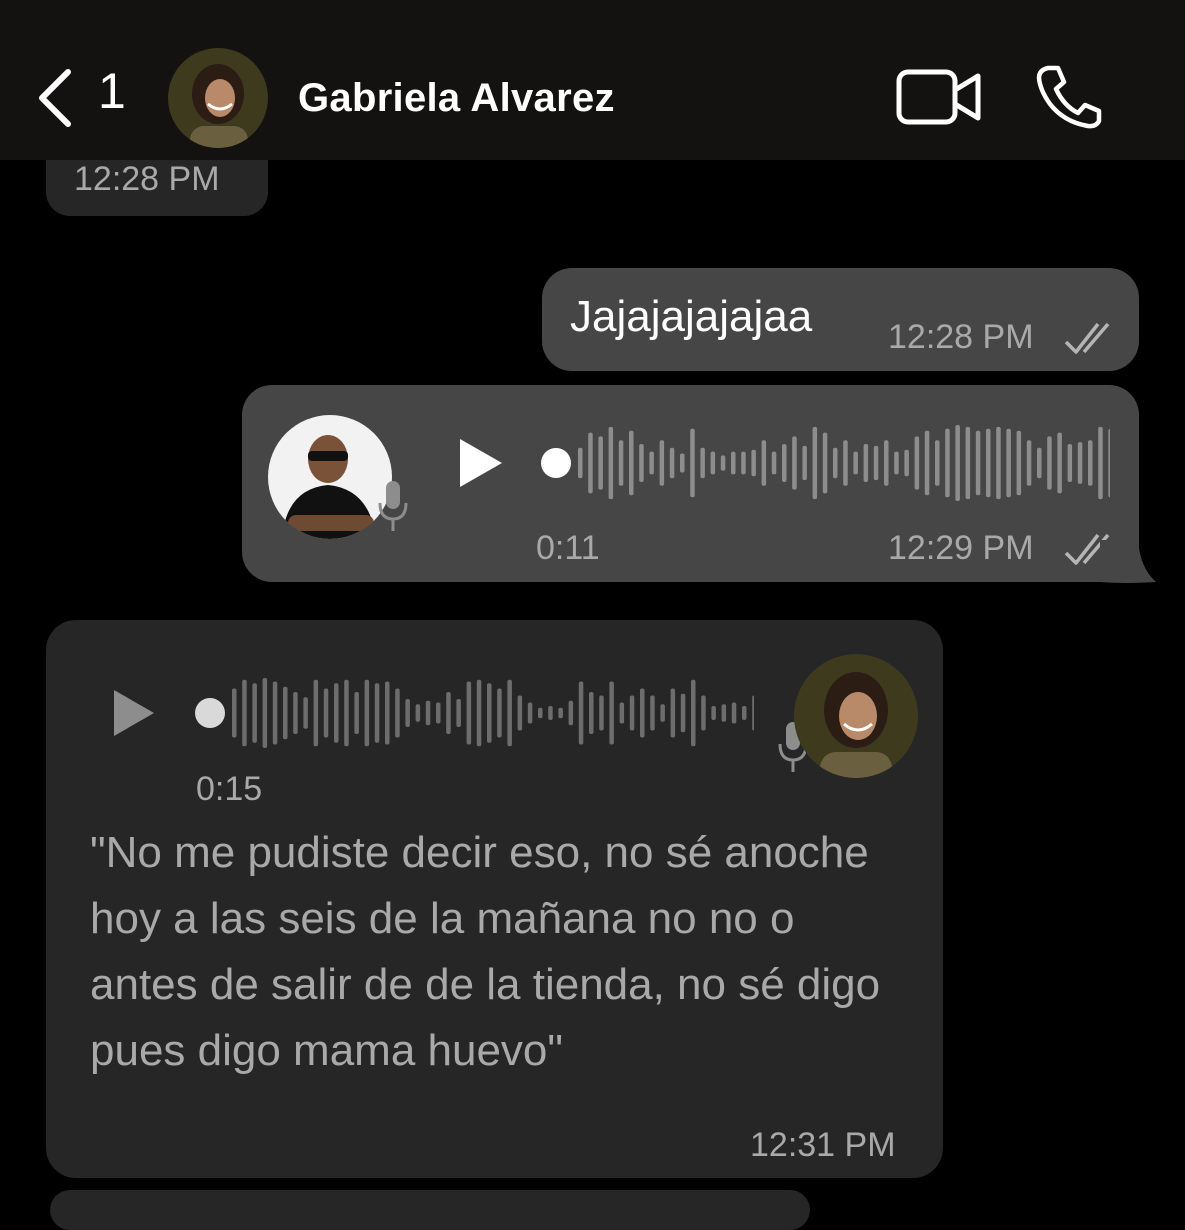 This screenshot has width=1185, height=1230. What do you see at coordinates (393, 506) in the screenshot?
I see `microphone-icon` at bounding box center [393, 506].